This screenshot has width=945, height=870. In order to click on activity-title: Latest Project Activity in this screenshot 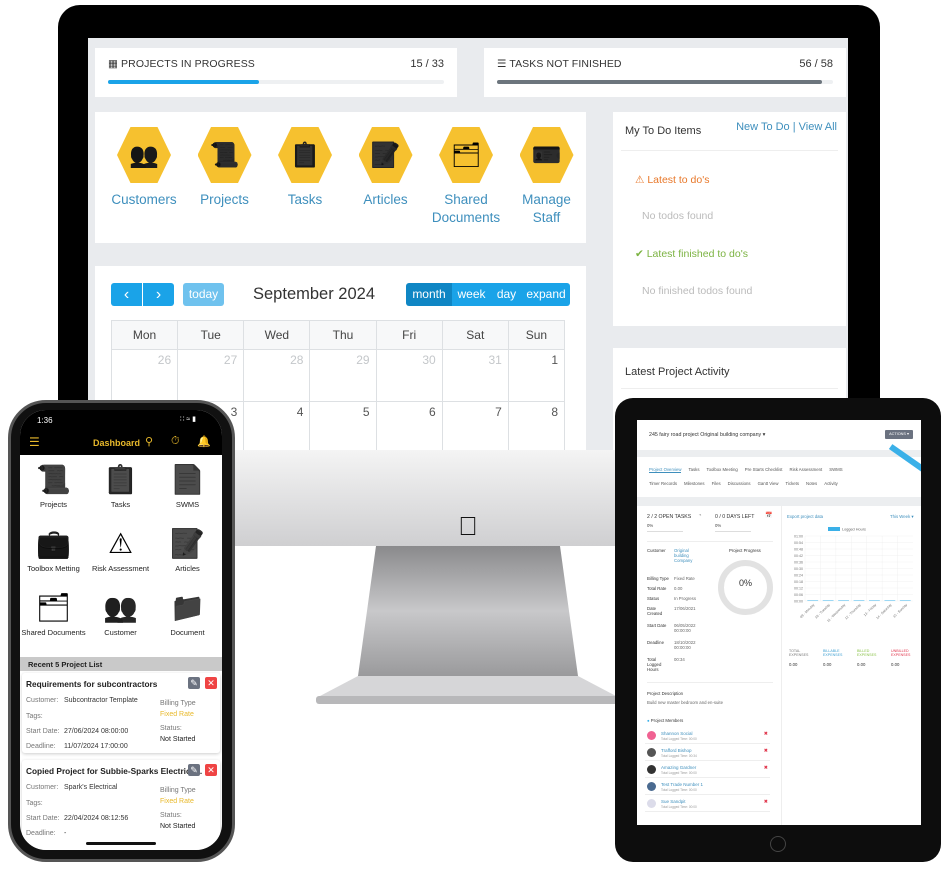, I will do `click(677, 372)`.